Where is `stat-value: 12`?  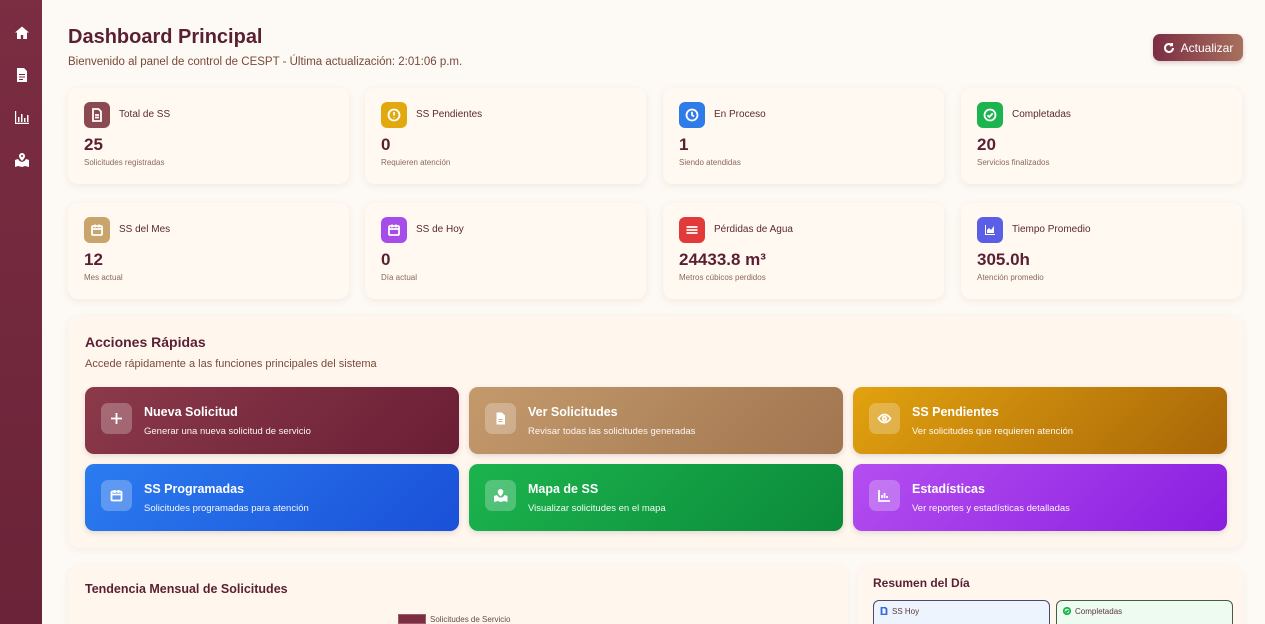 stat-value: 12 is located at coordinates (93, 259).